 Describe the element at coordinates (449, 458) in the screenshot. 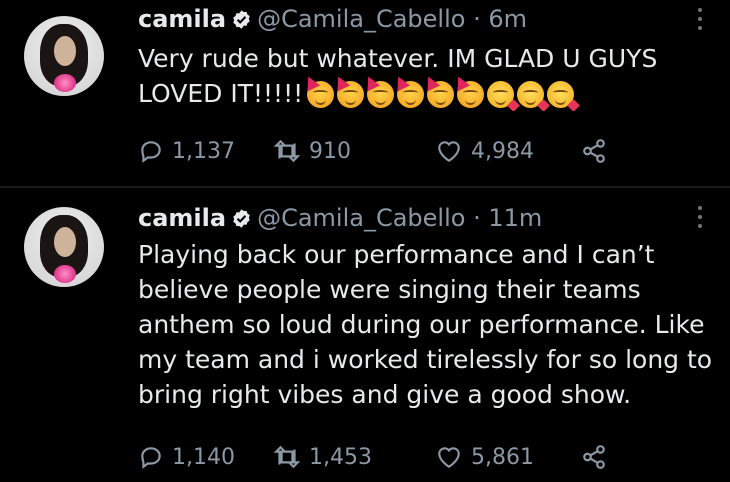

I see `heart-icon` at that location.